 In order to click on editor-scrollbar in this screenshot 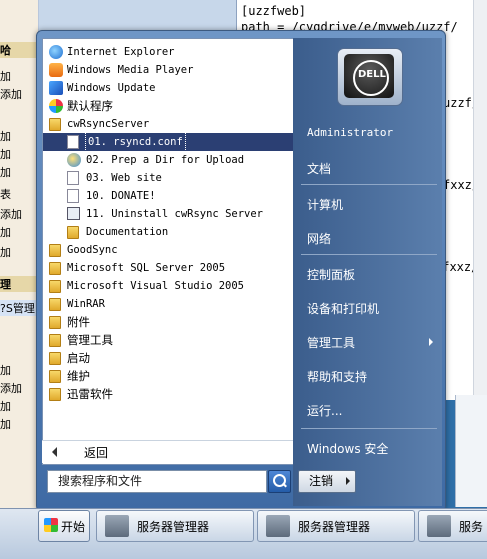, I will do `click(480, 200)`.